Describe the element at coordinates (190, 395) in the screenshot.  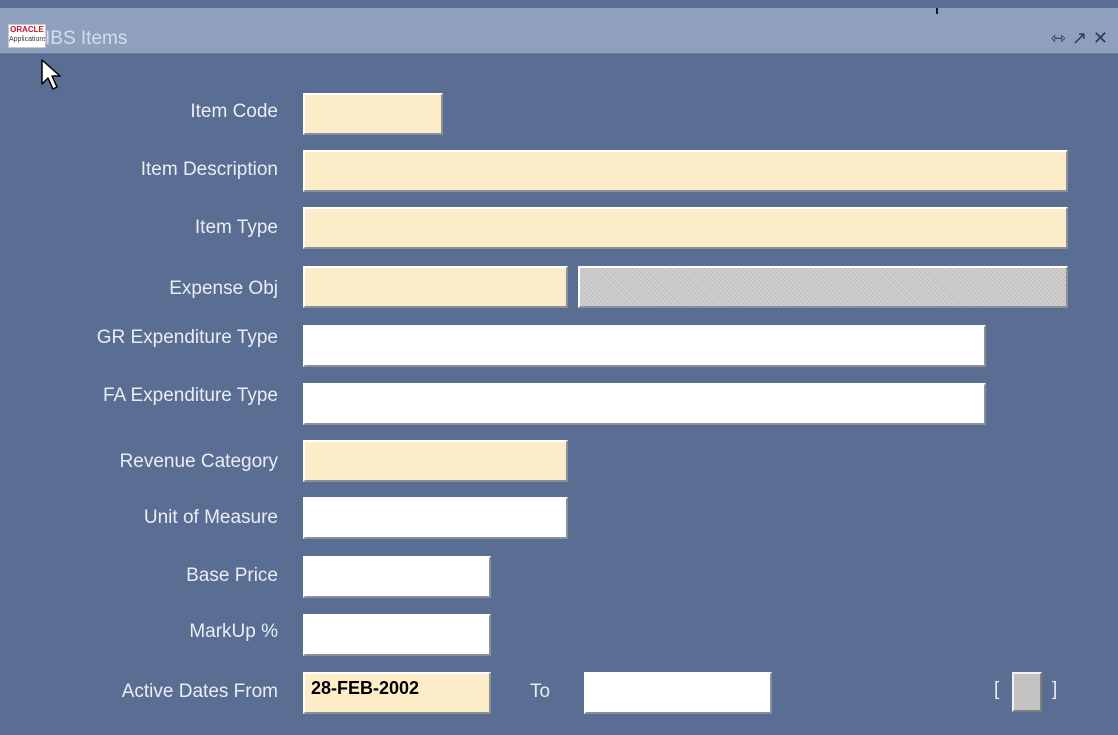
I see `fa-expenditure-type-label: FA Expenditure Type` at that location.